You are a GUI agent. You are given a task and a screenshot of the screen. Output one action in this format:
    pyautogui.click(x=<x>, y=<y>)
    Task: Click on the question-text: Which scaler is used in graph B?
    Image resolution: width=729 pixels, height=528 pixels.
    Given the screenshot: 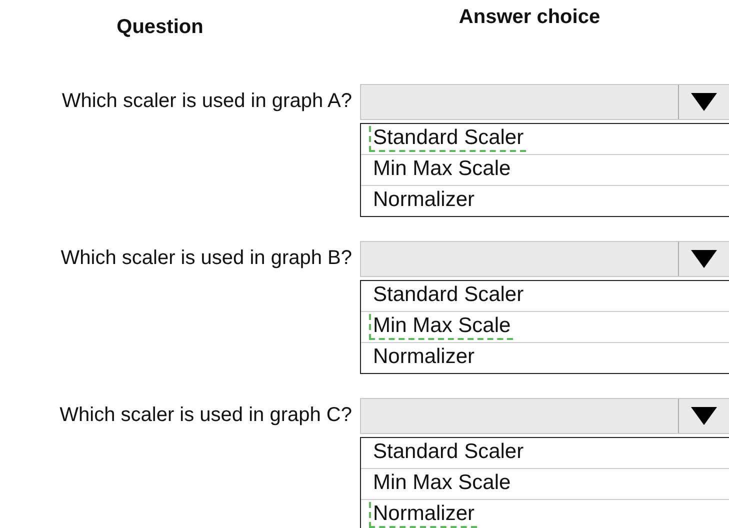 What is the action you would take?
    pyautogui.click(x=206, y=258)
    